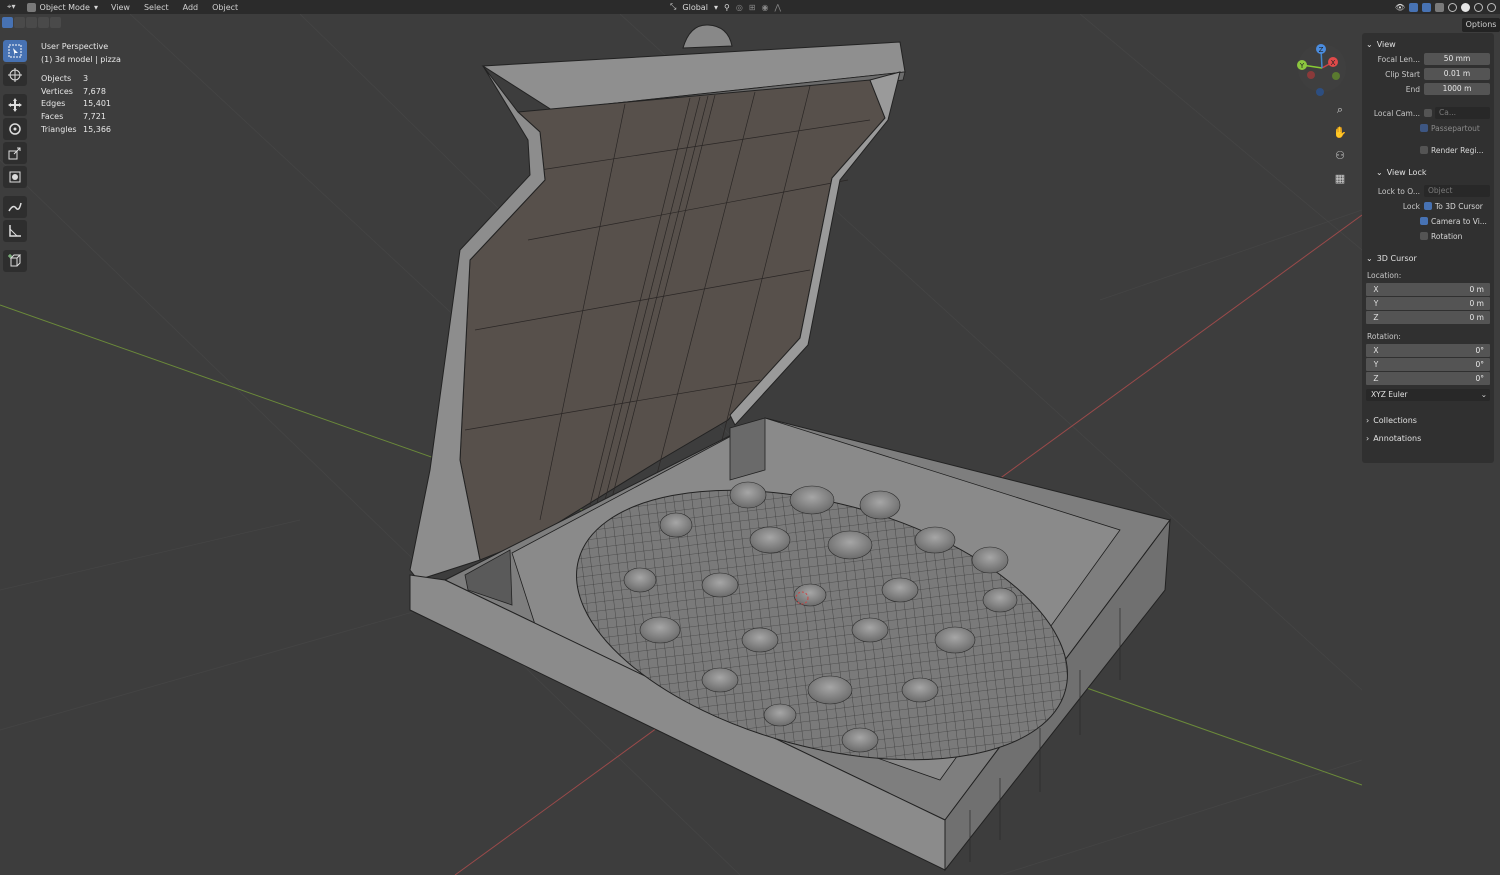 This screenshot has width=1500, height=875. Describe the element at coordinates (1452, 7) in the screenshot. I see `shading-wireframe-icon` at that location.